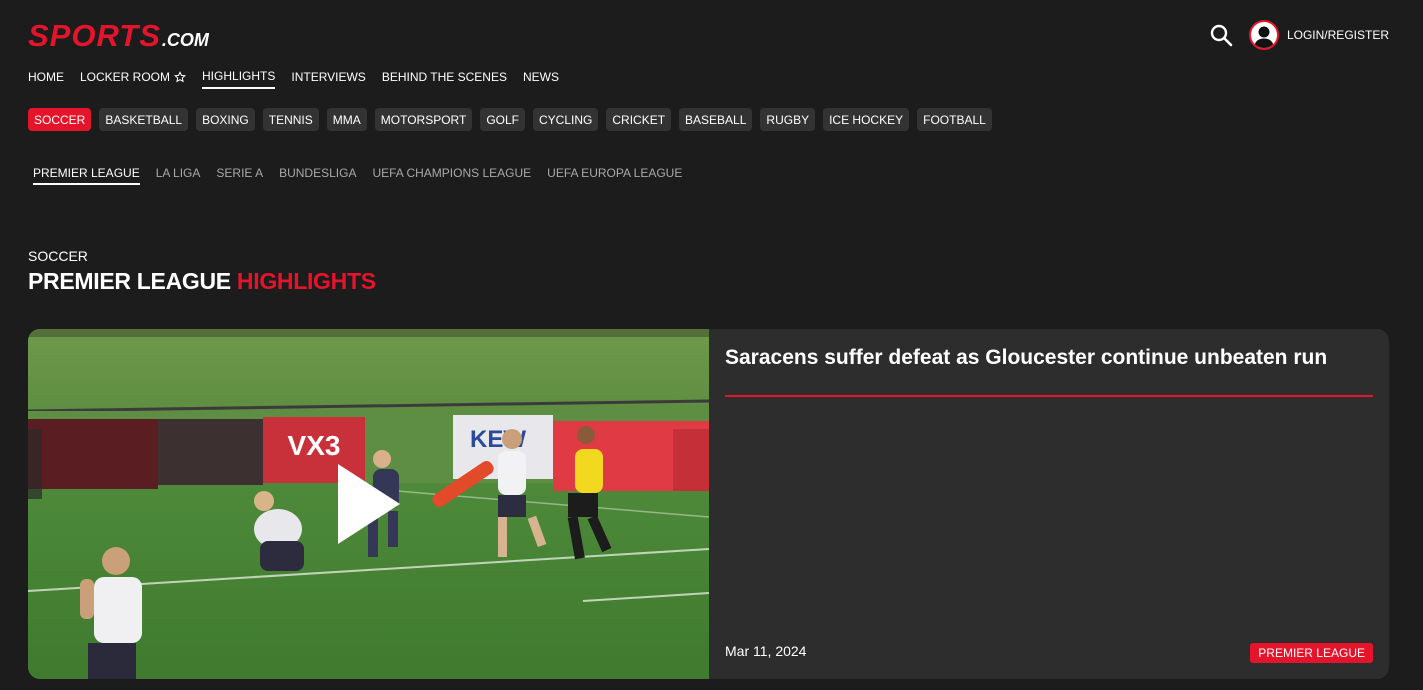  Describe the element at coordinates (178, 175) in the screenshot. I see `league-tab-la-liga: LA LIGA` at that location.